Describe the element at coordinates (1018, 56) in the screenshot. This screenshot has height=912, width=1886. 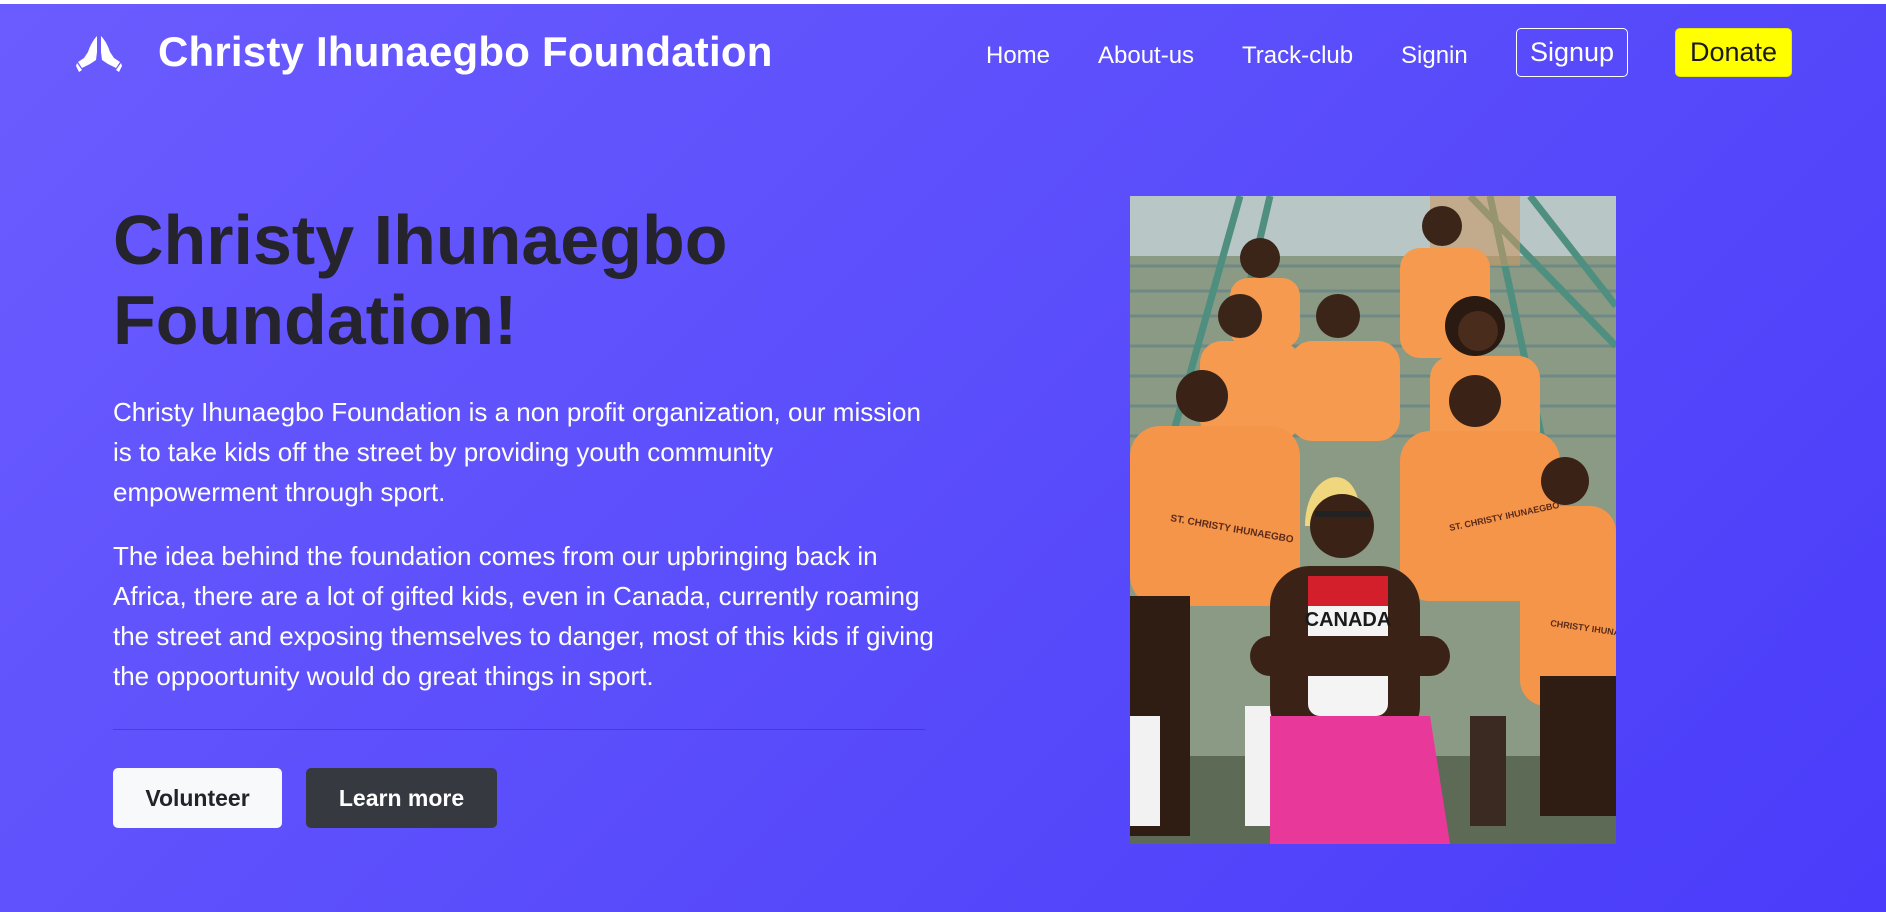
I see `nav-home-link: Home` at that location.